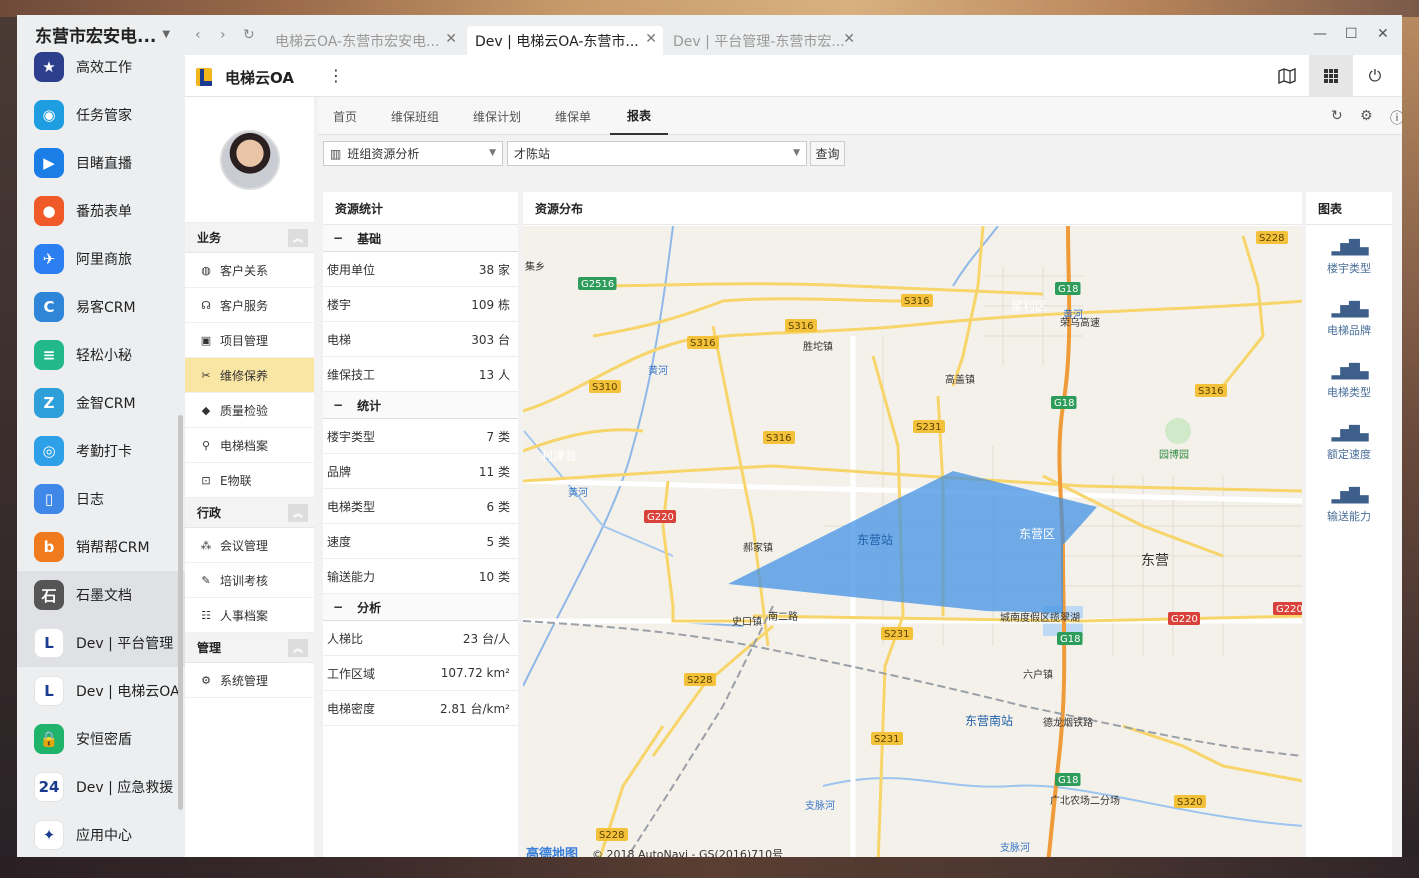  I want to click on app-item: ✦ 应用中心, so click(101, 834).